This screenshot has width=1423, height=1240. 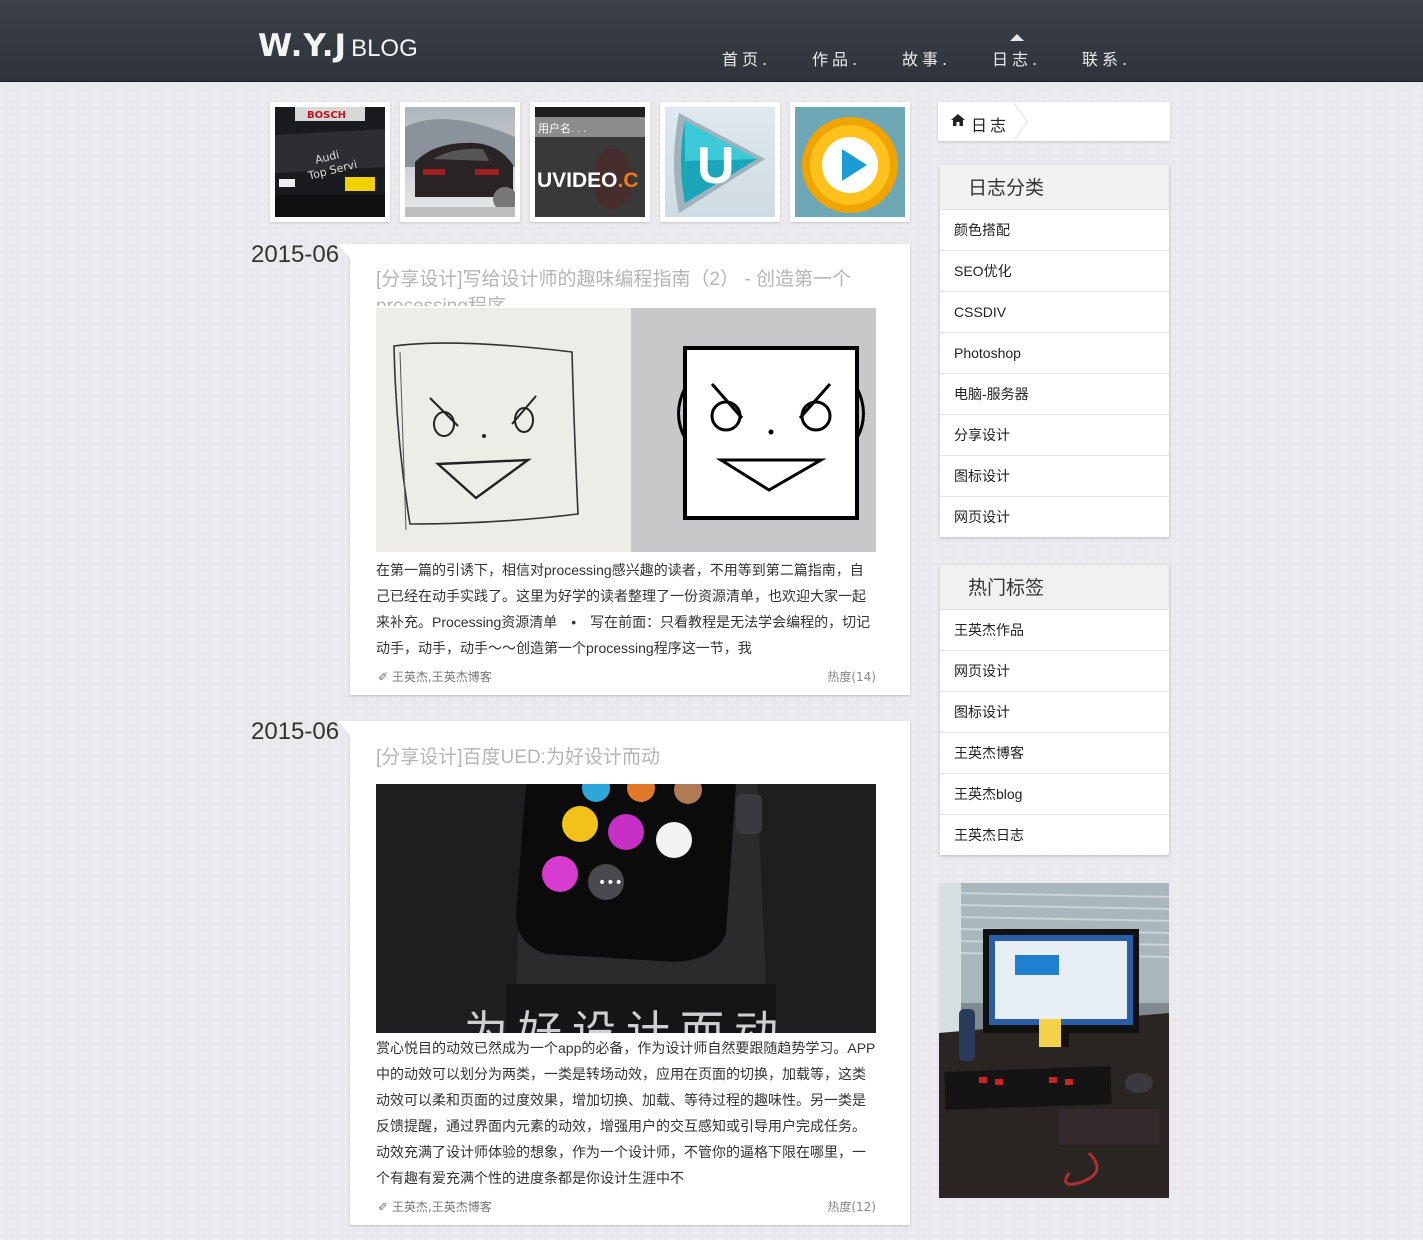 I want to click on category-item: CSSDIV, so click(x=1054, y=312).